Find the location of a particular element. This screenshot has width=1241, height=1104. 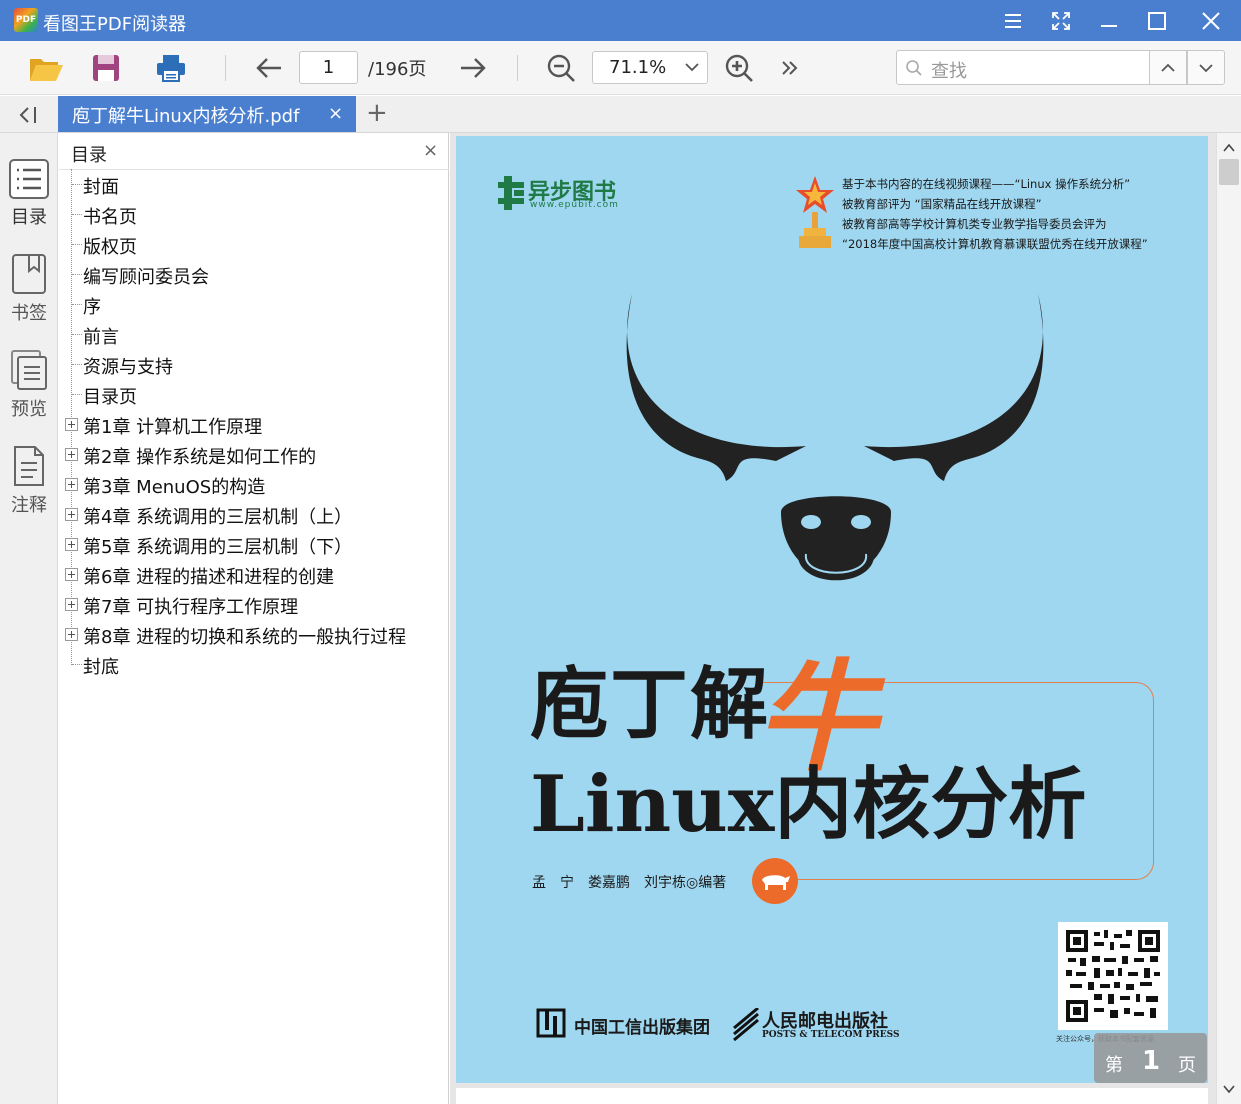

rail-label: 目录 is located at coordinates (29, 217).